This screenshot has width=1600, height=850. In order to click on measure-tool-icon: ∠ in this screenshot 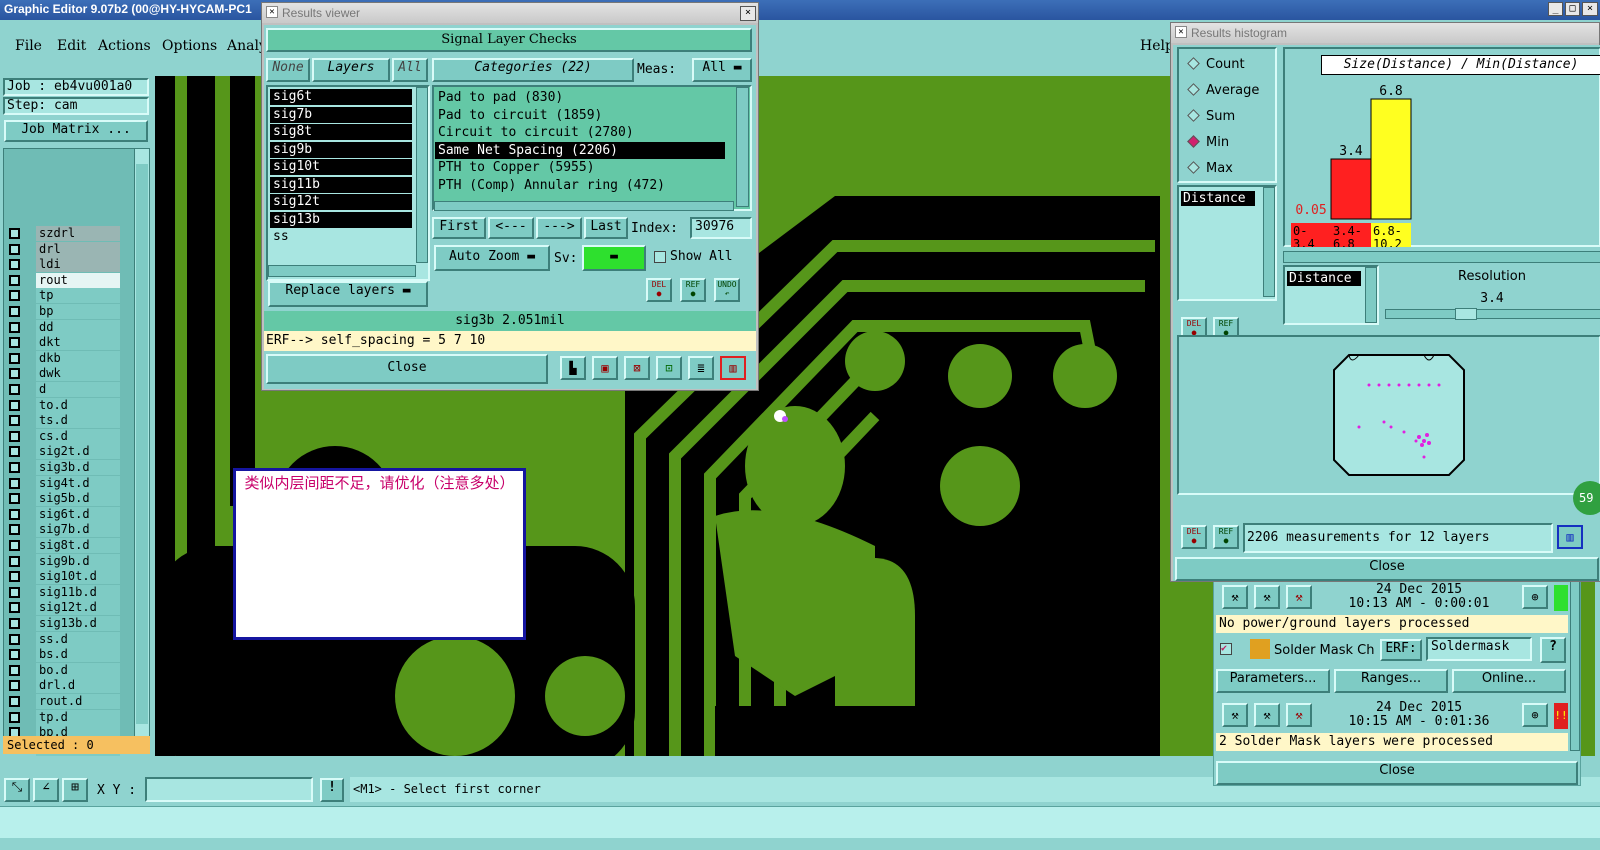, I will do `click(46, 790)`.